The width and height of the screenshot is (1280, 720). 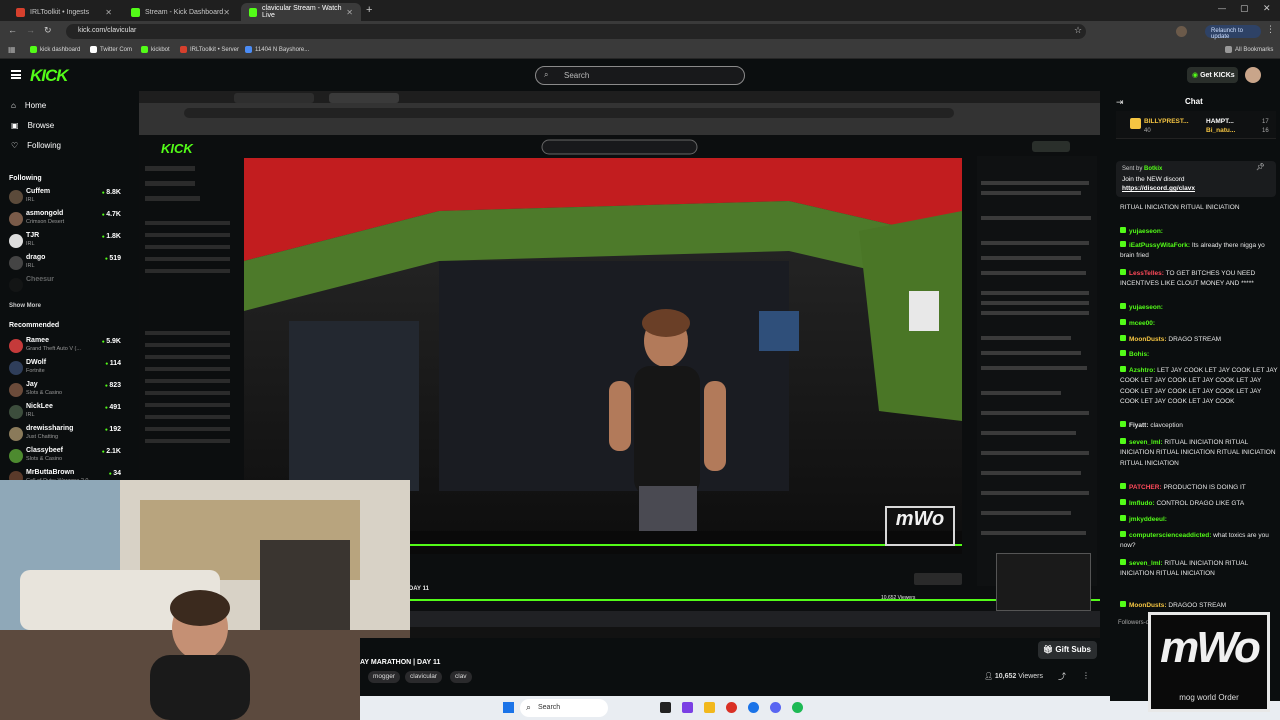 I want to click on recommended-heading: Recommended, so click(x=34, y=325).